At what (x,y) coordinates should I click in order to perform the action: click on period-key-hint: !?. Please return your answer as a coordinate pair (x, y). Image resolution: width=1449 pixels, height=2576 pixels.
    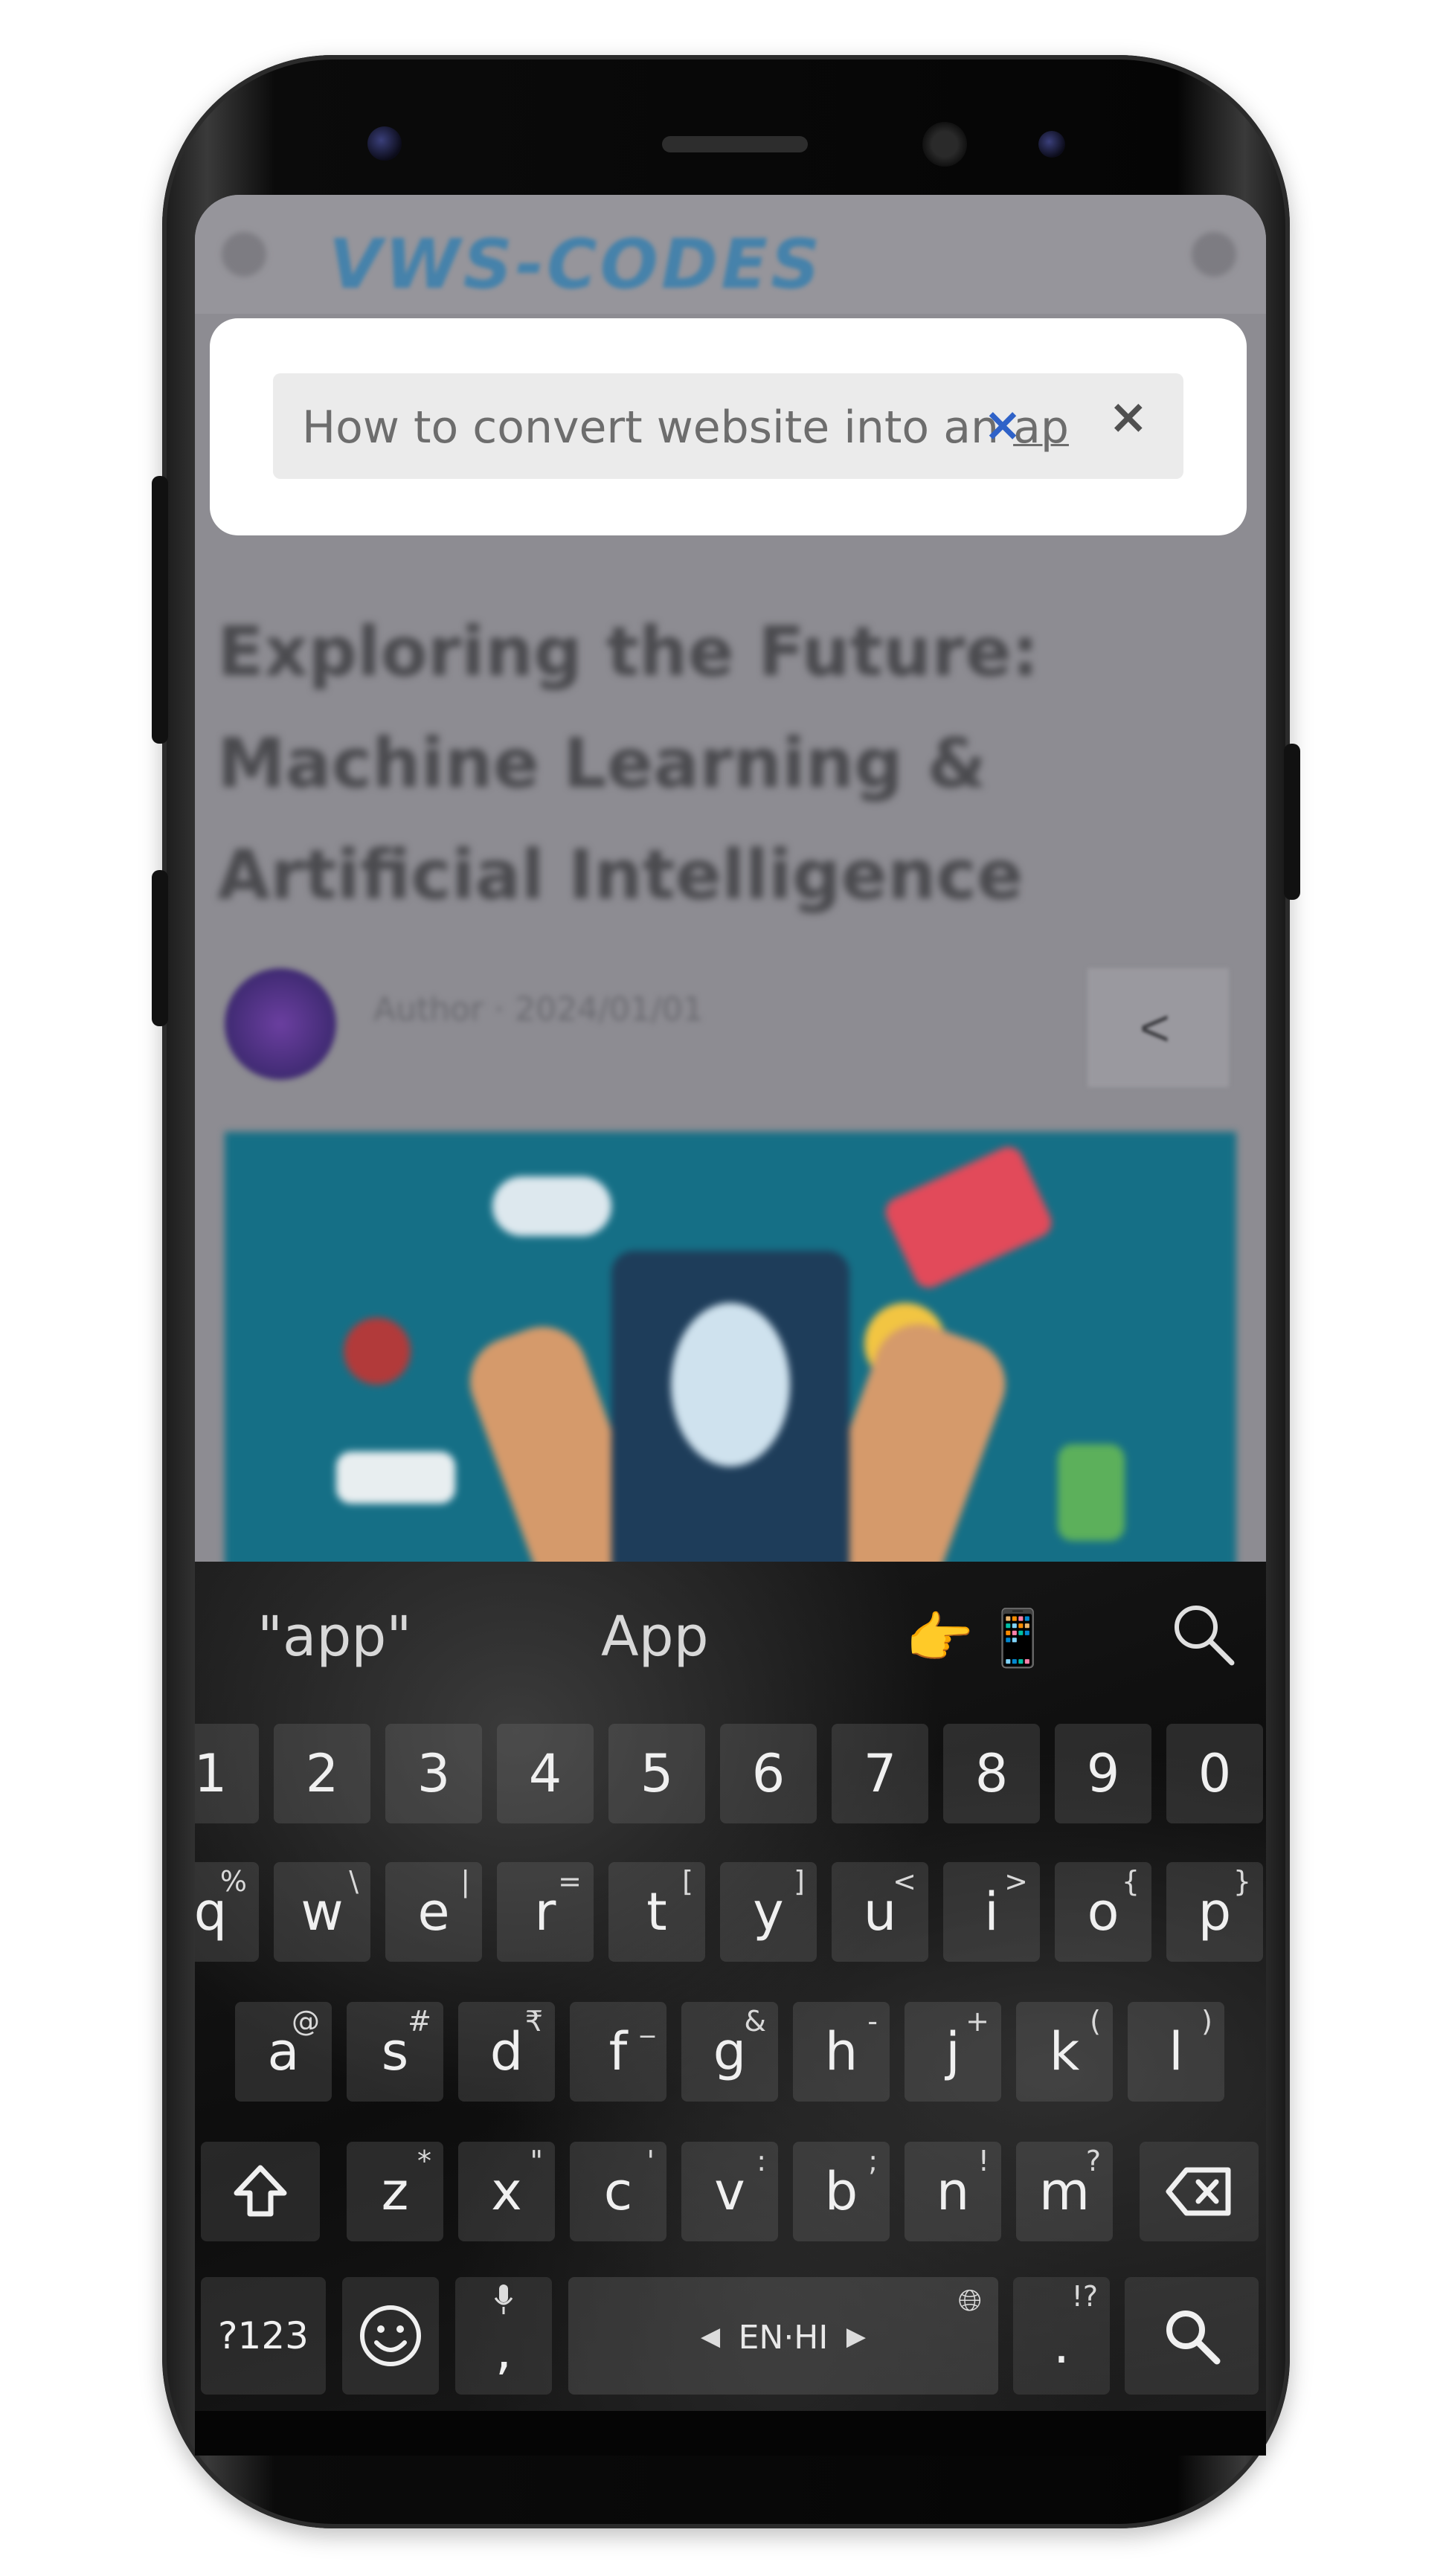
    Looking at the image, I should click on (1084, 2296).